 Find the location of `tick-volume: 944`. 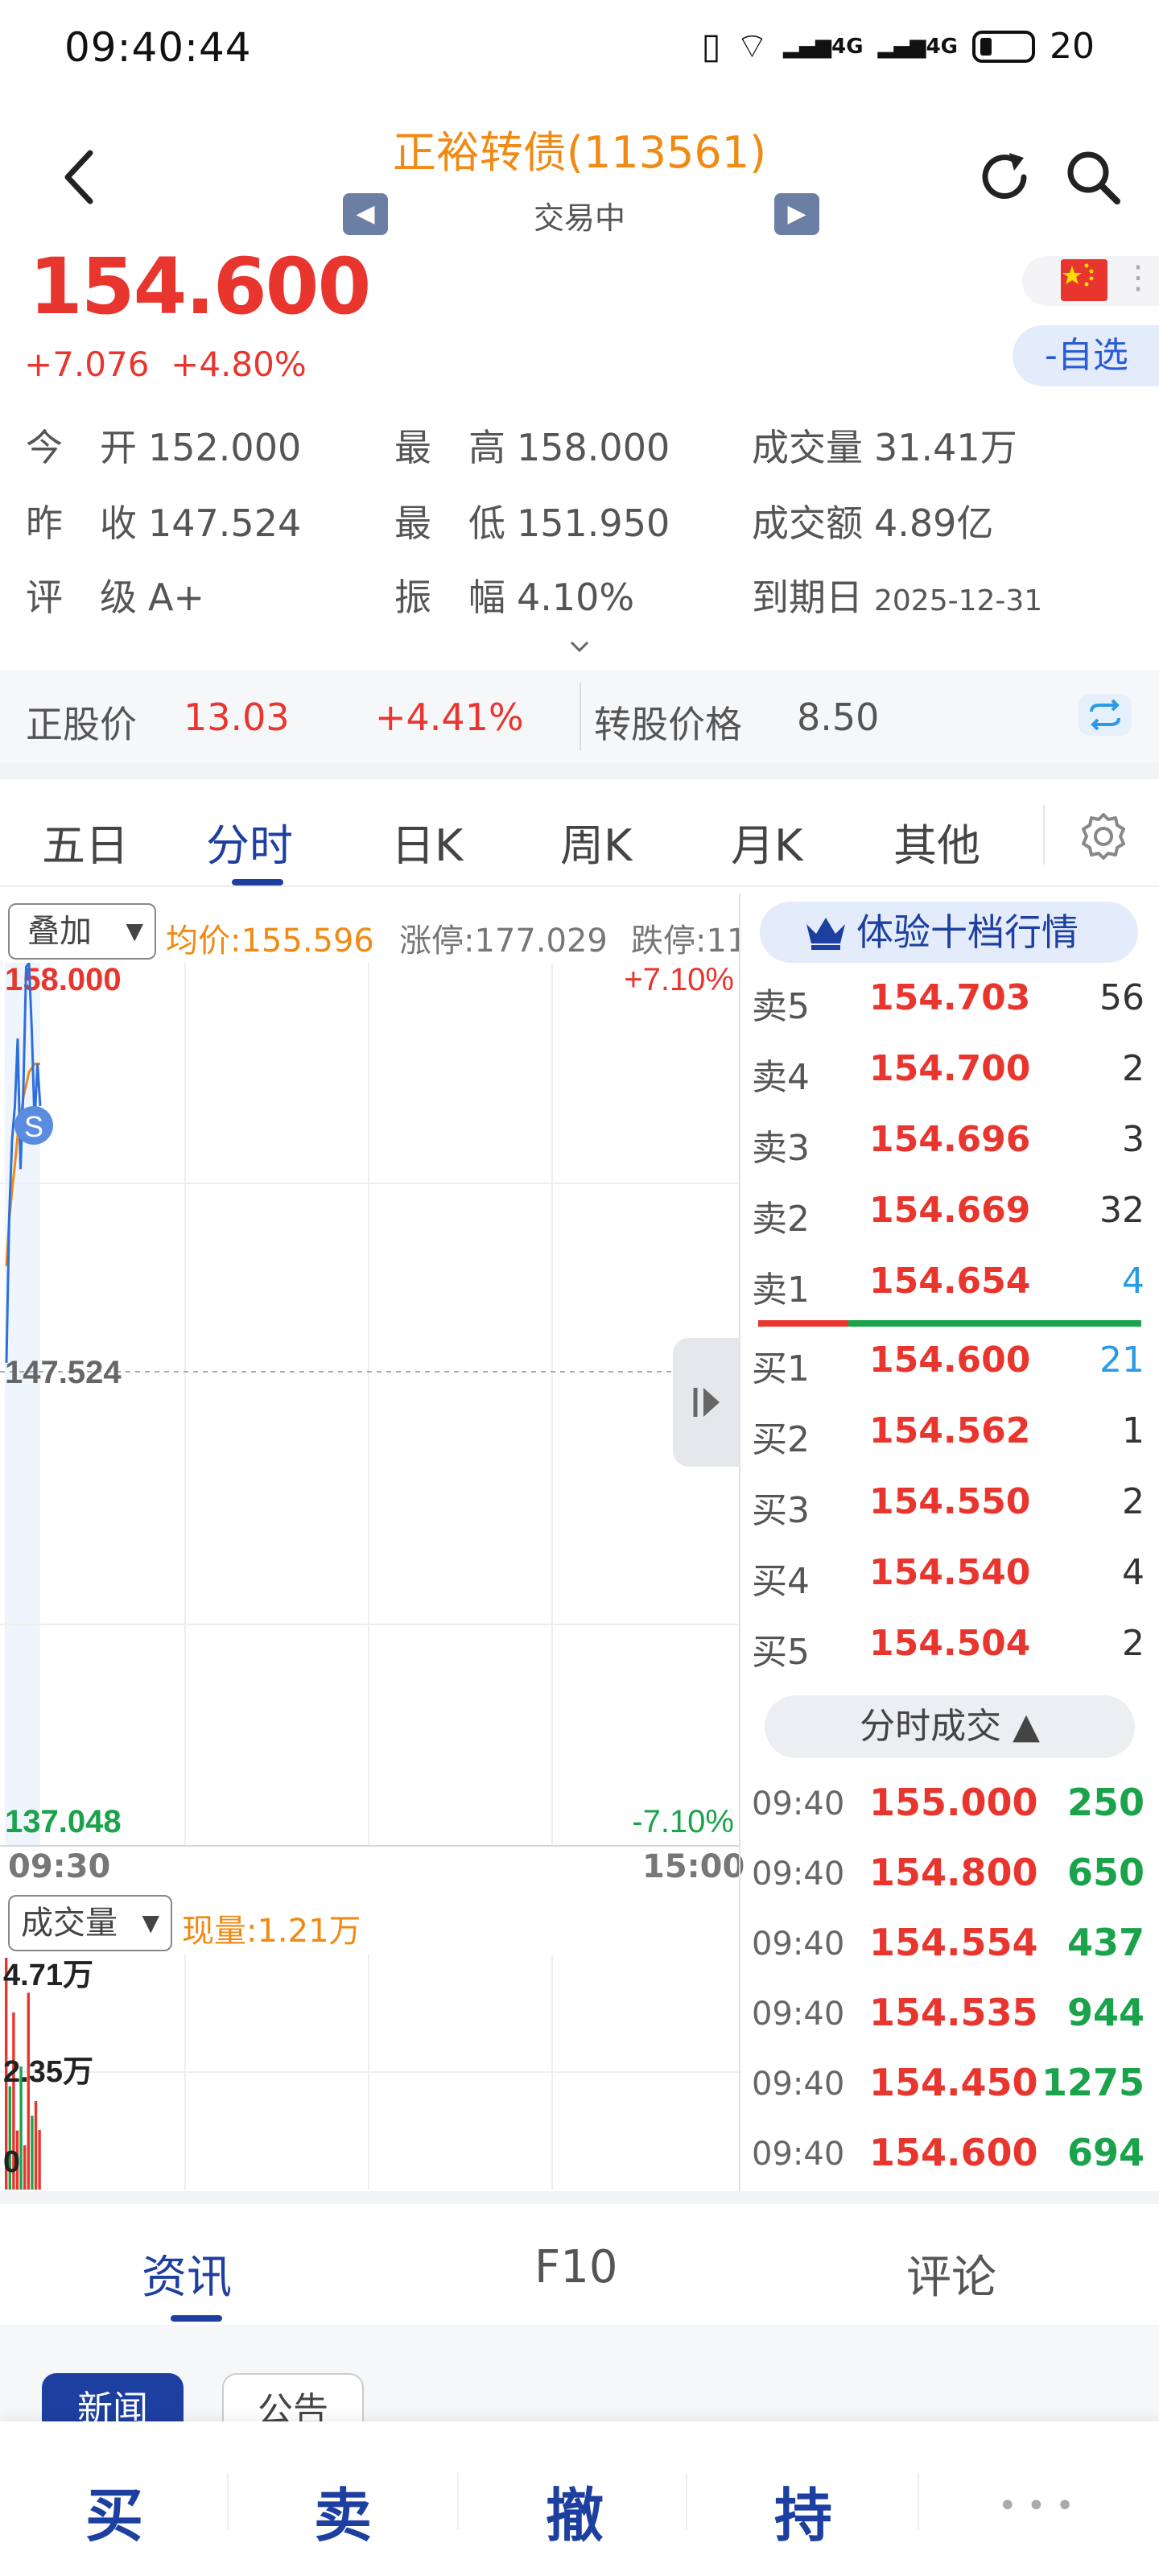

tick-volume: 944 is located at coordinates (1105, 2013).